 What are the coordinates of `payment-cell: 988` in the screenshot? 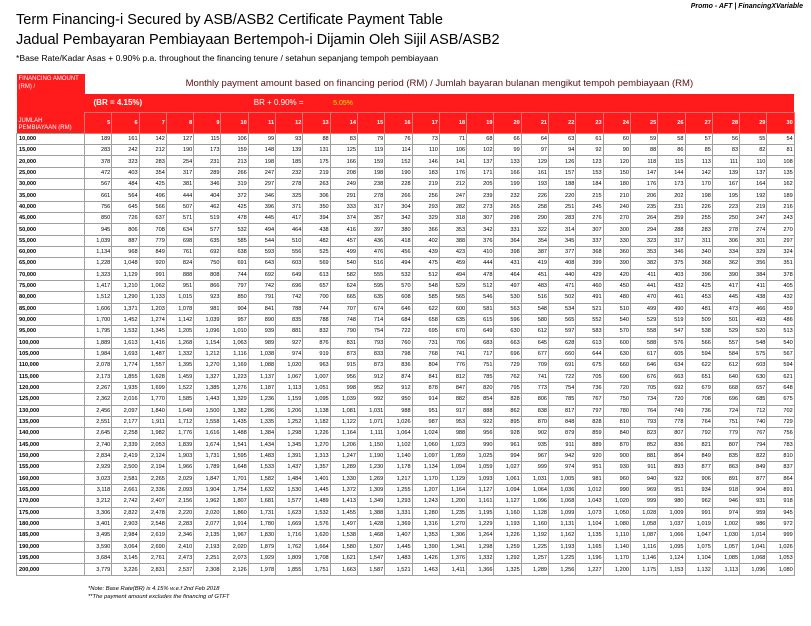 It's located at (398, 410).